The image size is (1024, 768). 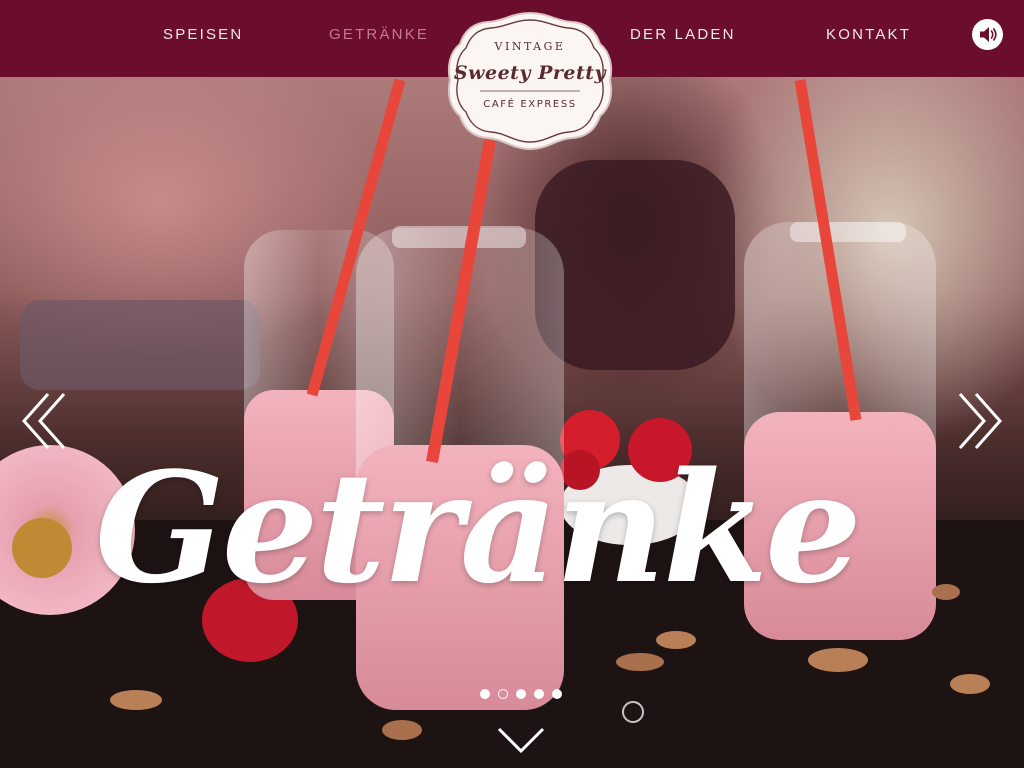 What do you see at coordinates (530, 73) in the screenshot?
I see `logo-brand-name: Sweety Pretty` at bounding box center [530, 73].